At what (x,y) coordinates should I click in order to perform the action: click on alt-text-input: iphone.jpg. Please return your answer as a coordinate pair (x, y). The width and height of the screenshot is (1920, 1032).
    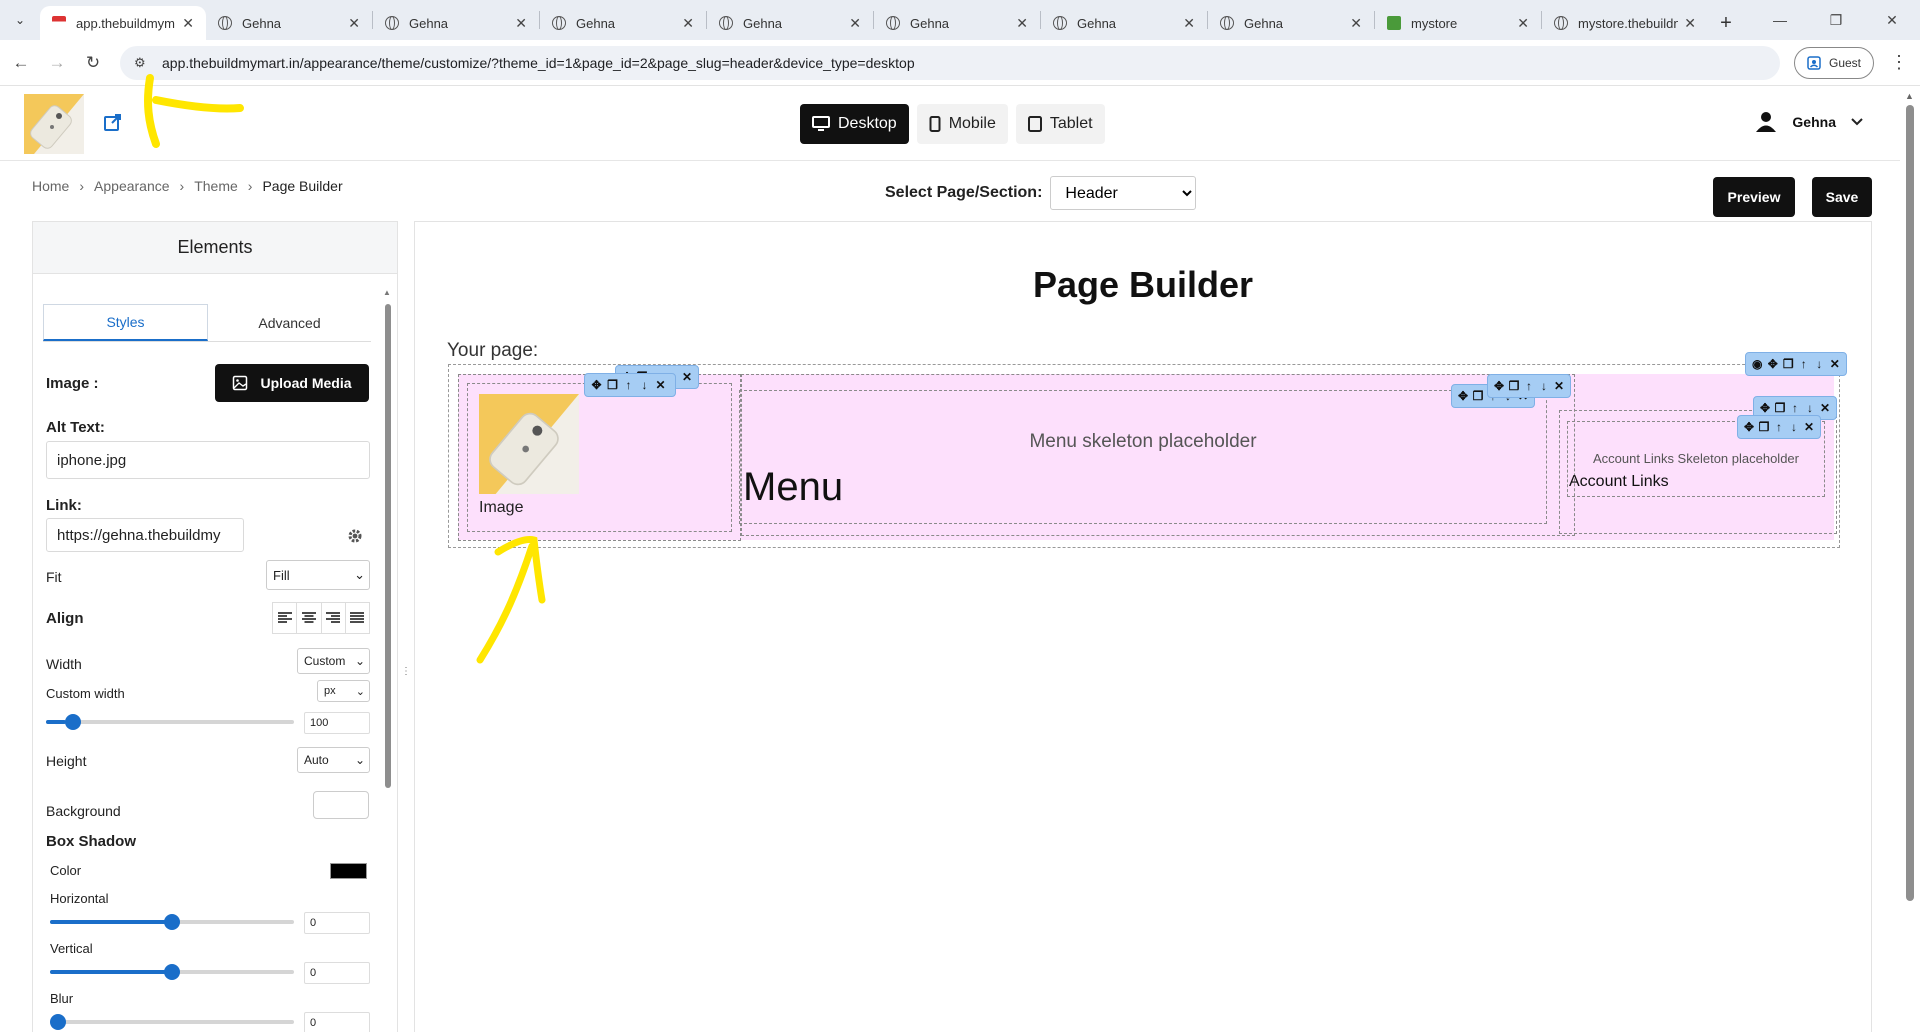
    Looking at the image, I should click on (208, 460).